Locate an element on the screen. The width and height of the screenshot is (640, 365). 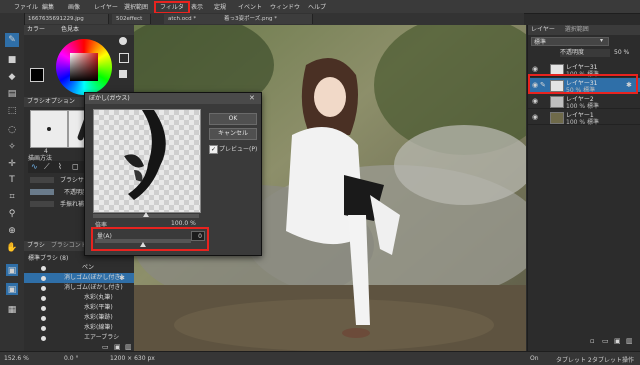
tab-selection: 選択範囲 is located at coordinates (577, 29).